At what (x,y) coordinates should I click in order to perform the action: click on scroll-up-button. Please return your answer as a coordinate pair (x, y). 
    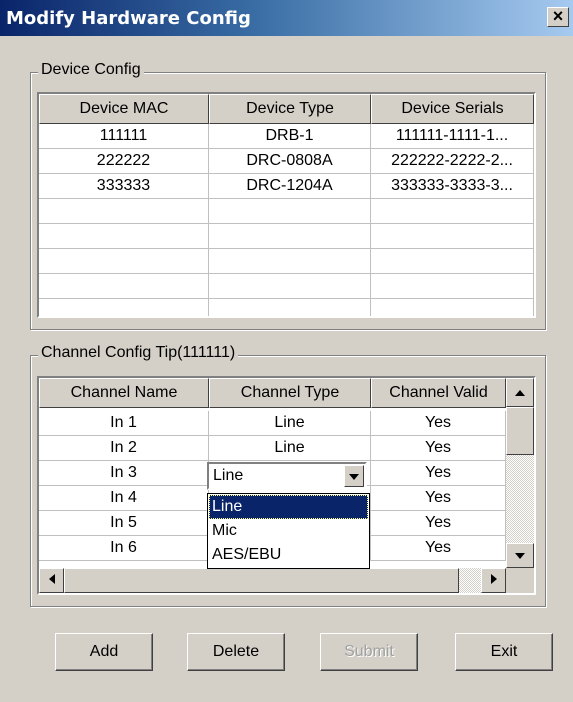
    Looking at the image, I should click on (520, 392).